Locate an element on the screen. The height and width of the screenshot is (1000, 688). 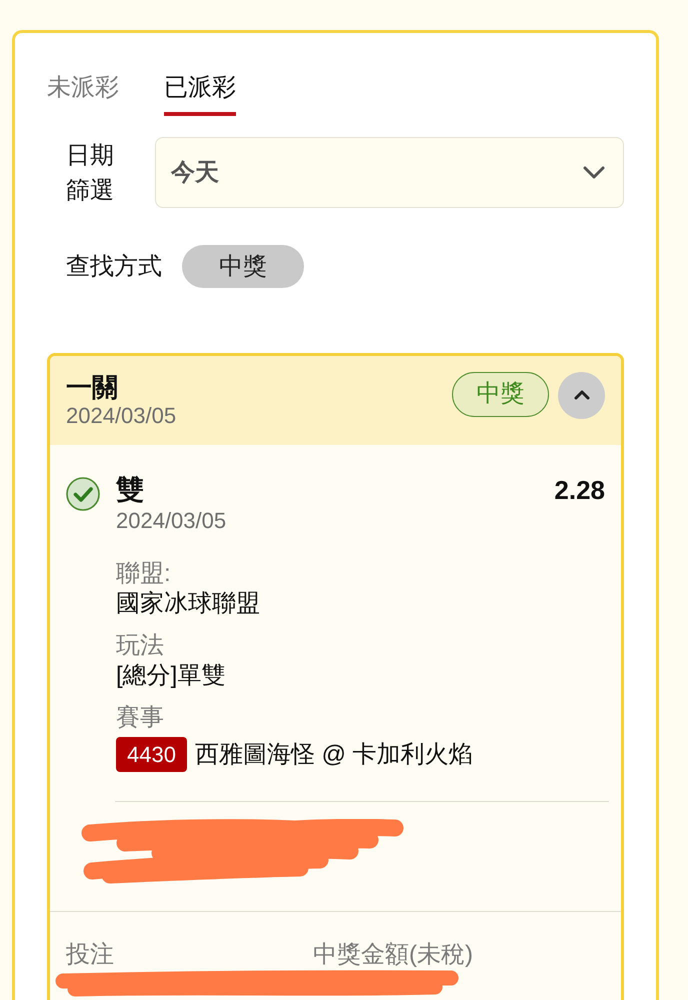
odds-value: 2.28 is located at coordinates (579, 490).